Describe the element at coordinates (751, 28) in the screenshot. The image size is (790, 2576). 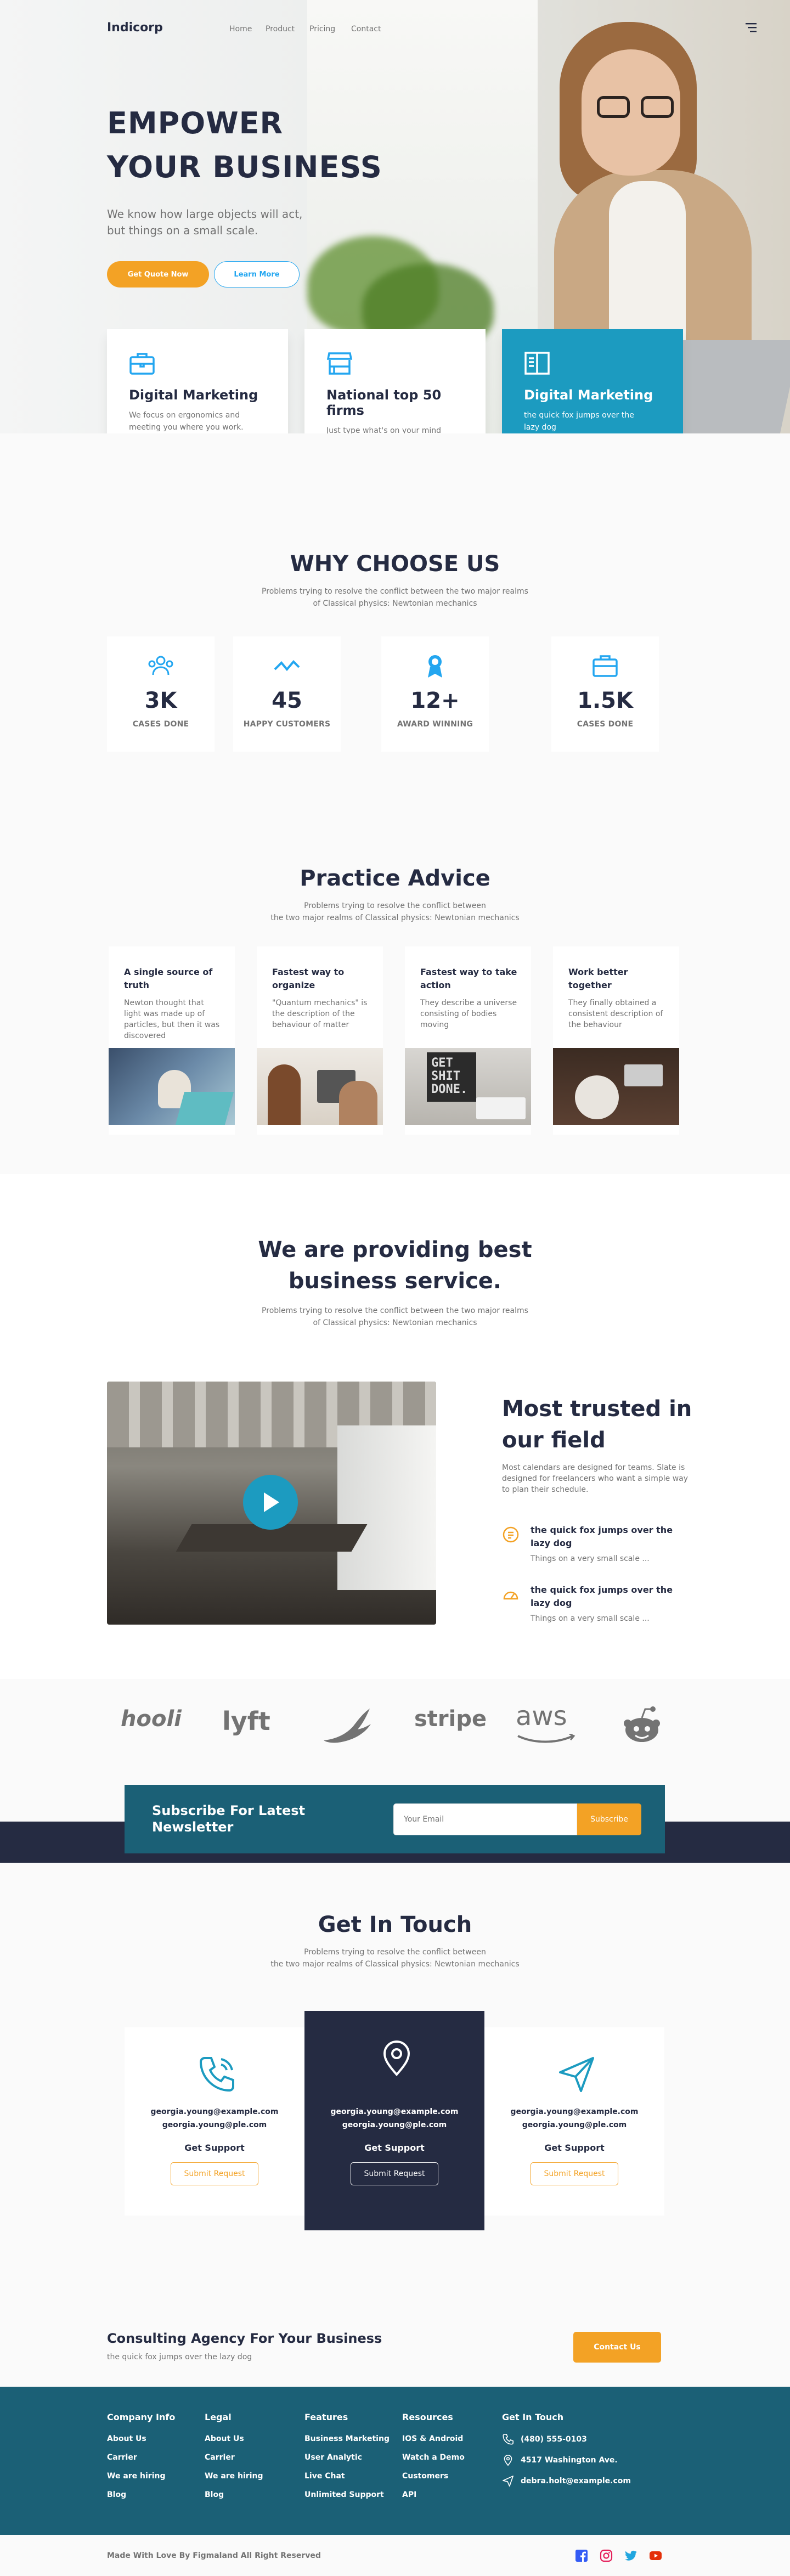
I see `hamburger-menu-icon` at that location.